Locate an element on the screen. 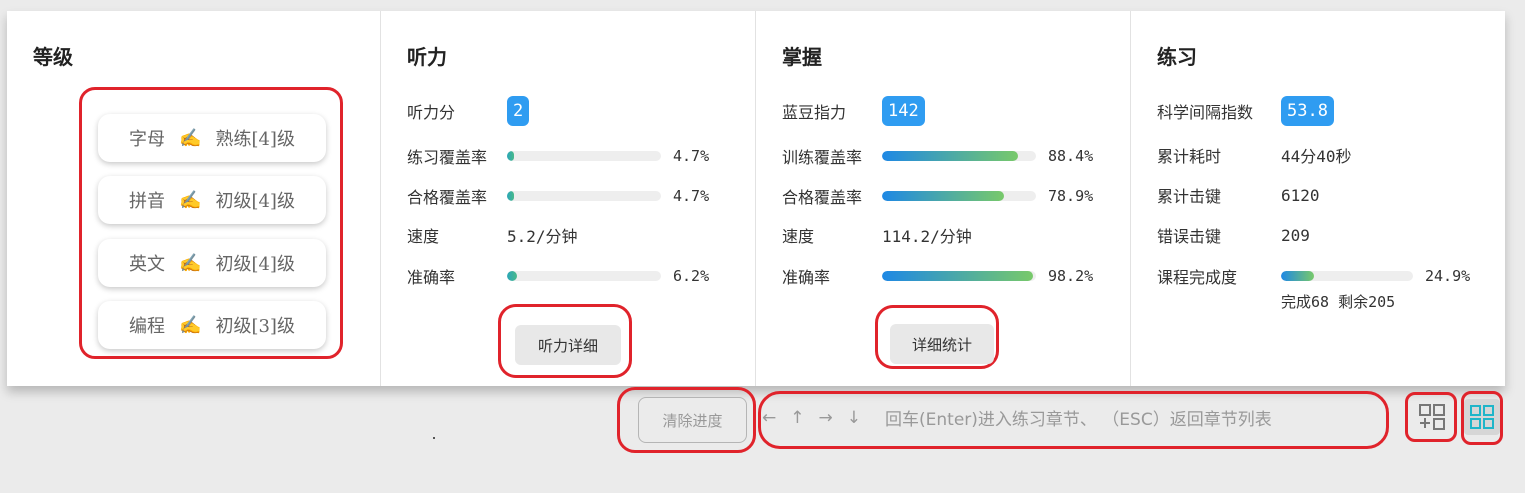 Image resolution: width=1525 pixels, height=493 pixels. training-coverage-row: 训练覆盖率 88.4% is located at coordinates (937, 156).